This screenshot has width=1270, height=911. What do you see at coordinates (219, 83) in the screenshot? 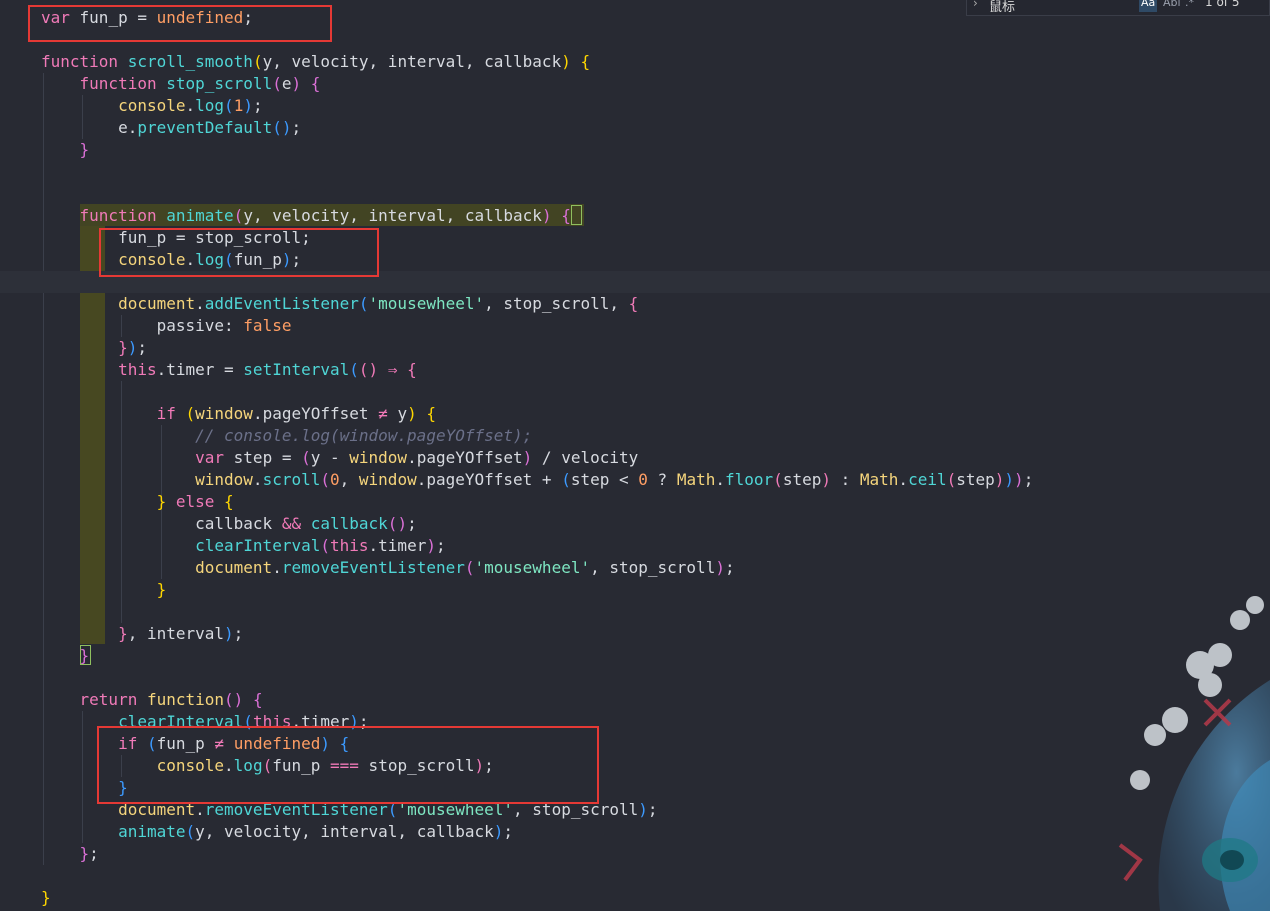
I see `code-token: stop_scroll` at bounding box center [219, 83].